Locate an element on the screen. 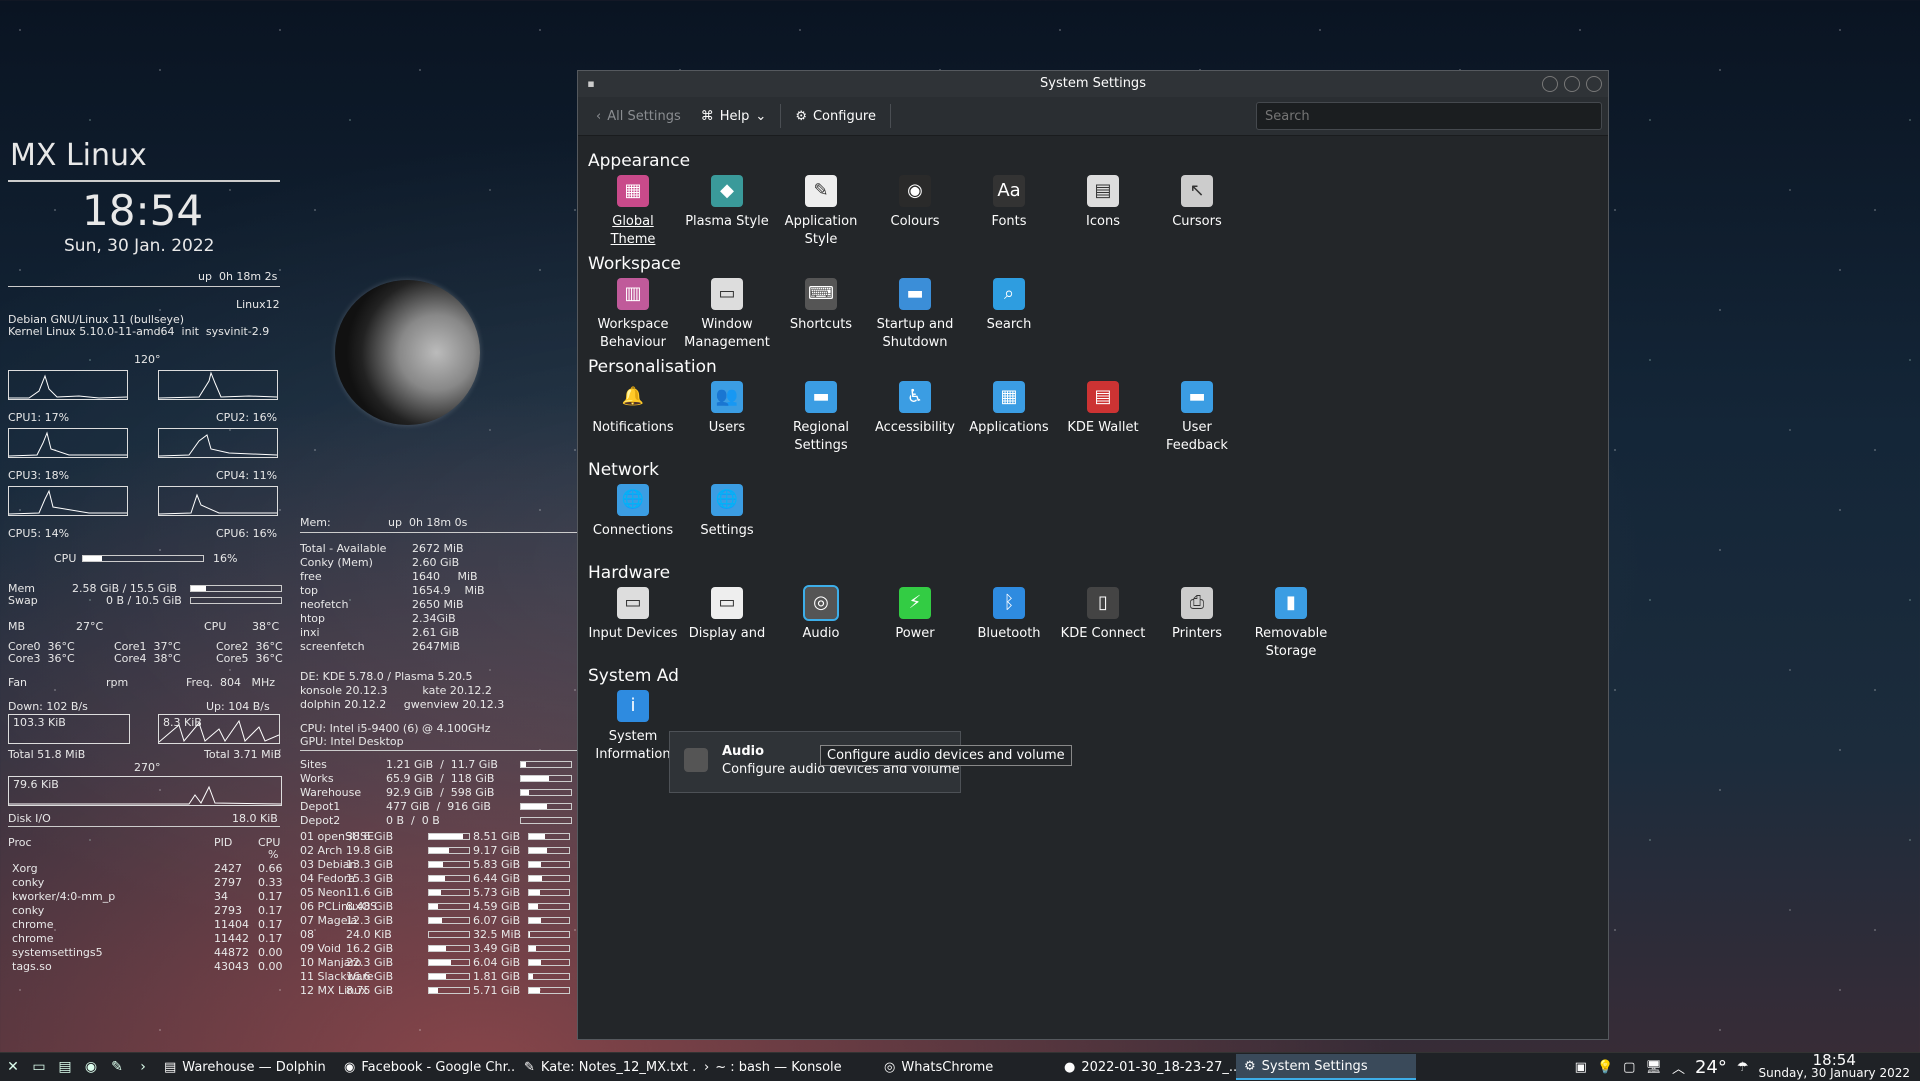  settings-item-printers: ⎙ Printers is located at coordinates (1197, 615).